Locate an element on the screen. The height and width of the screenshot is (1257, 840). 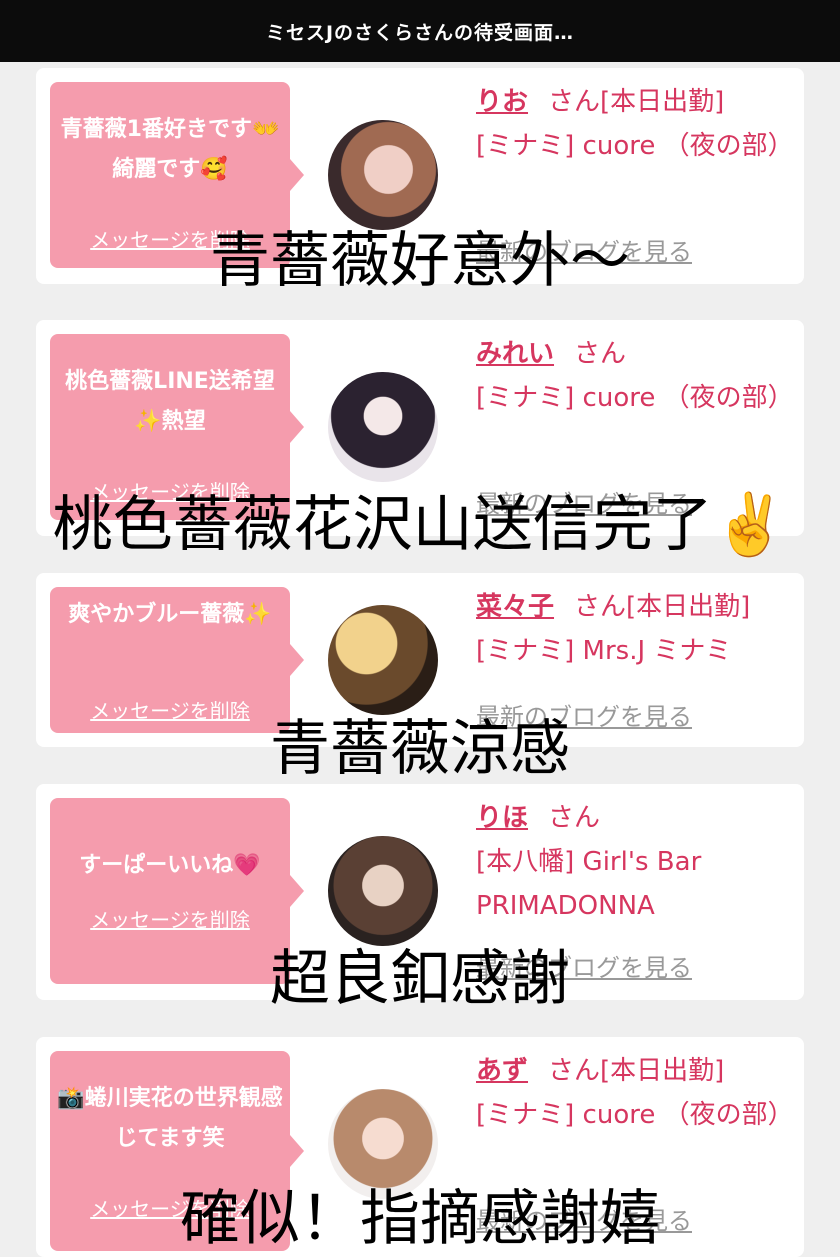
overlay-caption: 桃色薔薇花沢山送信完了✌️ is located at coordinates (420, 525).